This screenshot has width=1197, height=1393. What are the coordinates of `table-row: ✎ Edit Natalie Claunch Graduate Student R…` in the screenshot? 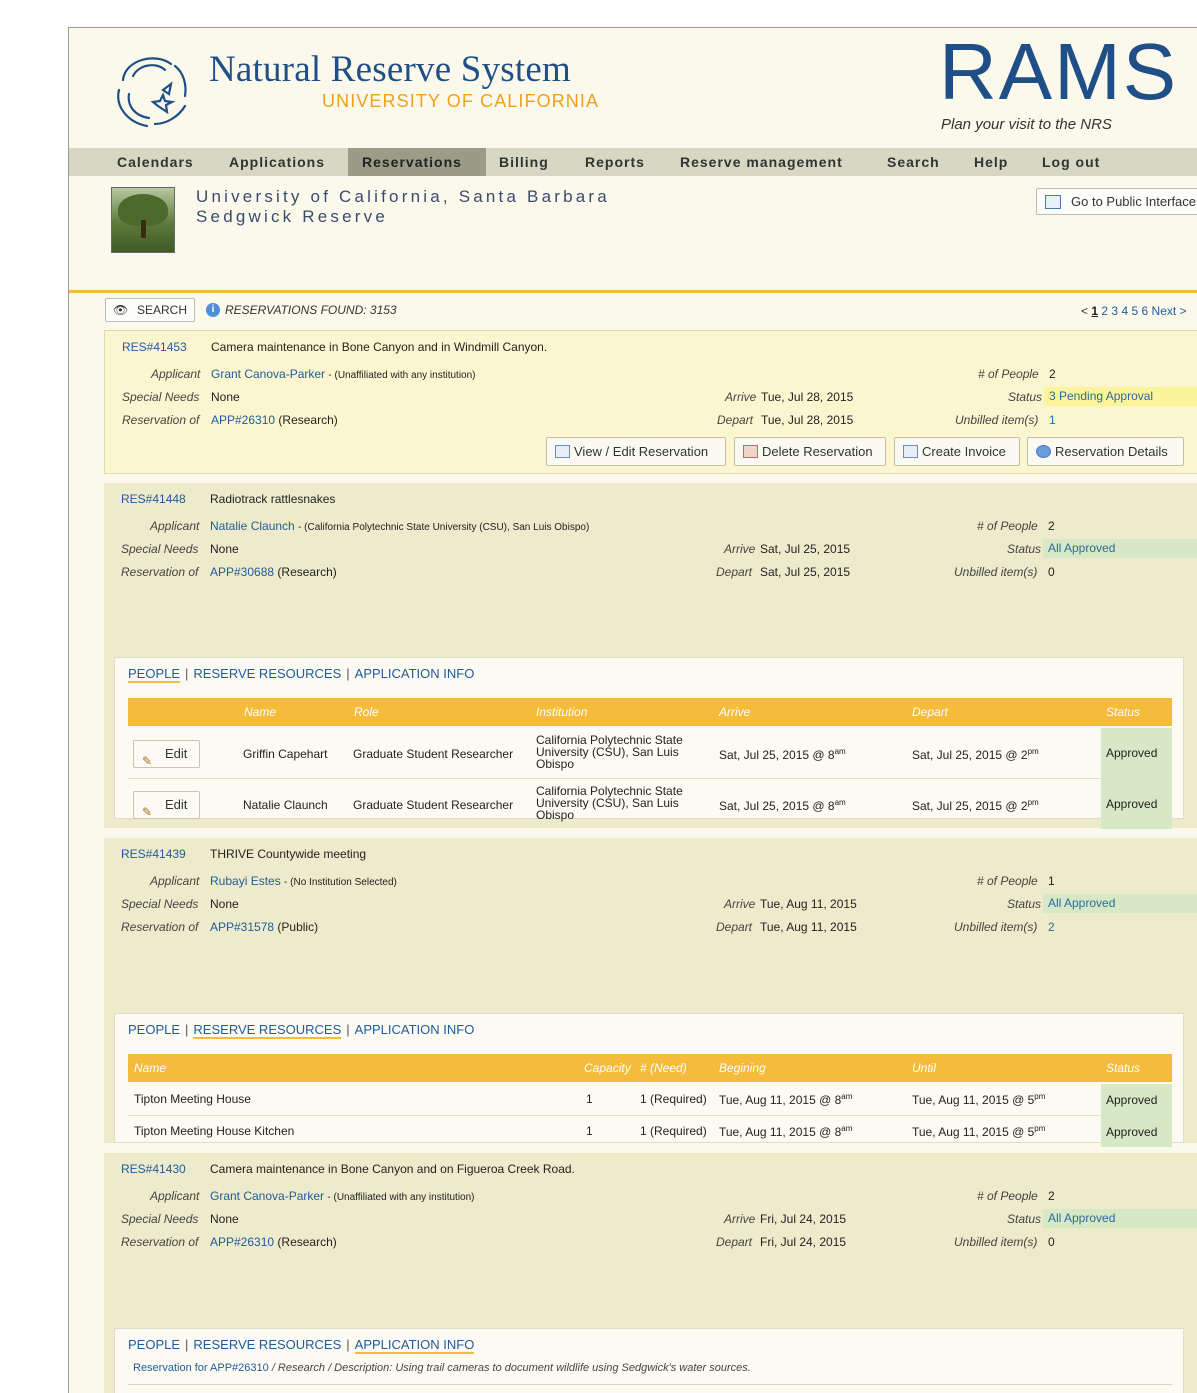 It's located at (650, 804).